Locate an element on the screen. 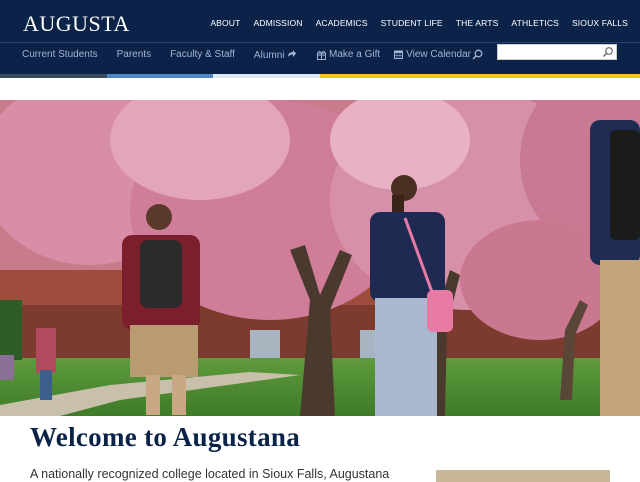 This screenshot has width=640, height=482. utility-actions: Make a Gift View Calendar is located at coordinates (394, 54).